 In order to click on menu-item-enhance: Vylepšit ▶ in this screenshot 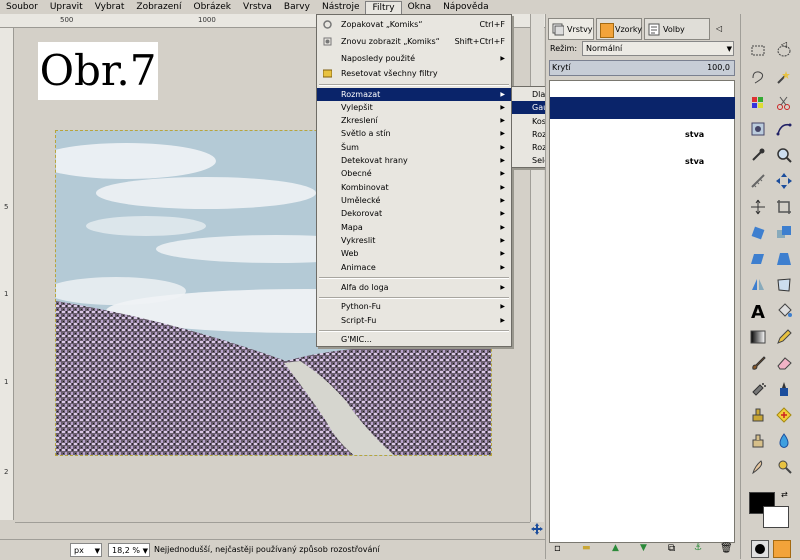, I will do `click(414, 107)`.